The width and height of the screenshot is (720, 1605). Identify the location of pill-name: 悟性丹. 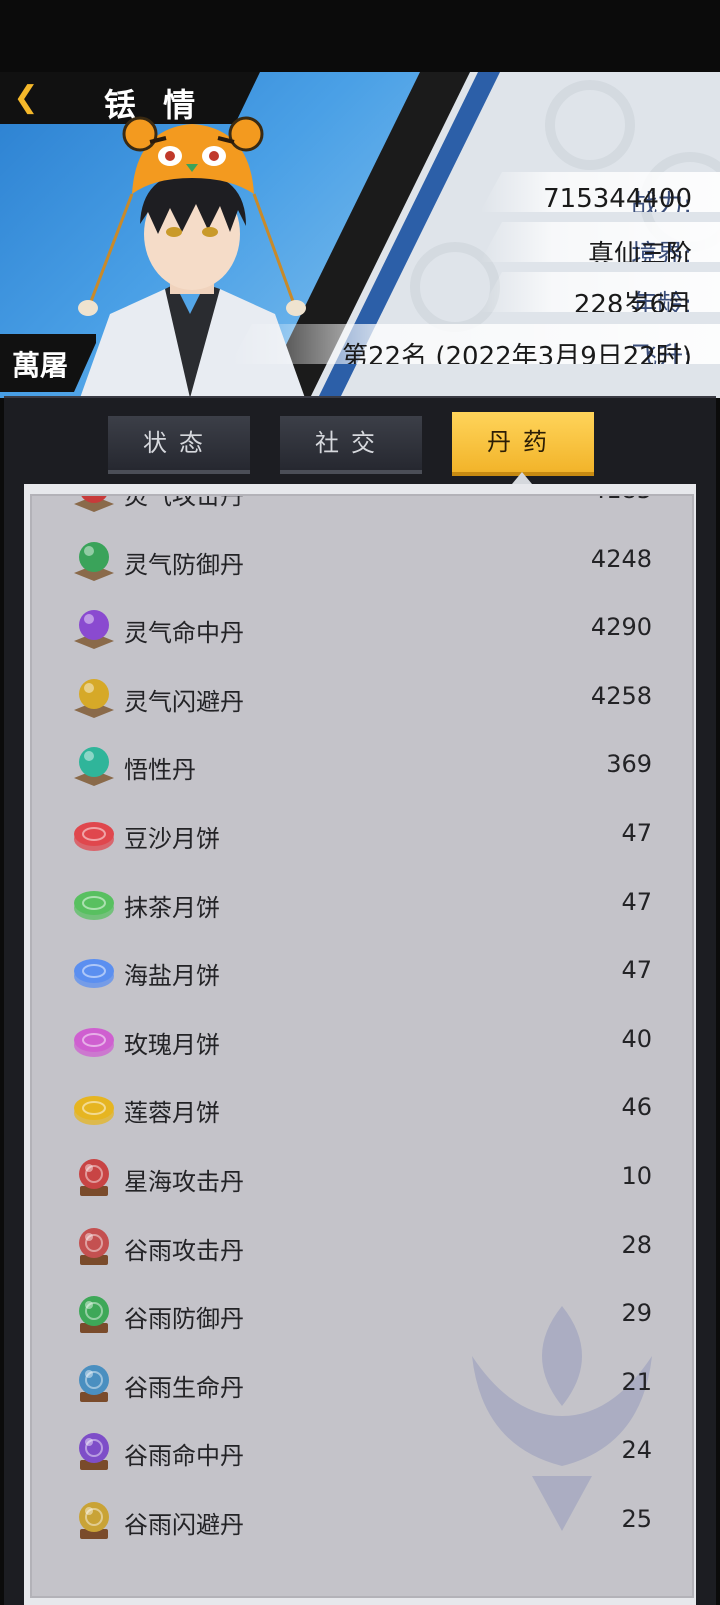
(160, 770).